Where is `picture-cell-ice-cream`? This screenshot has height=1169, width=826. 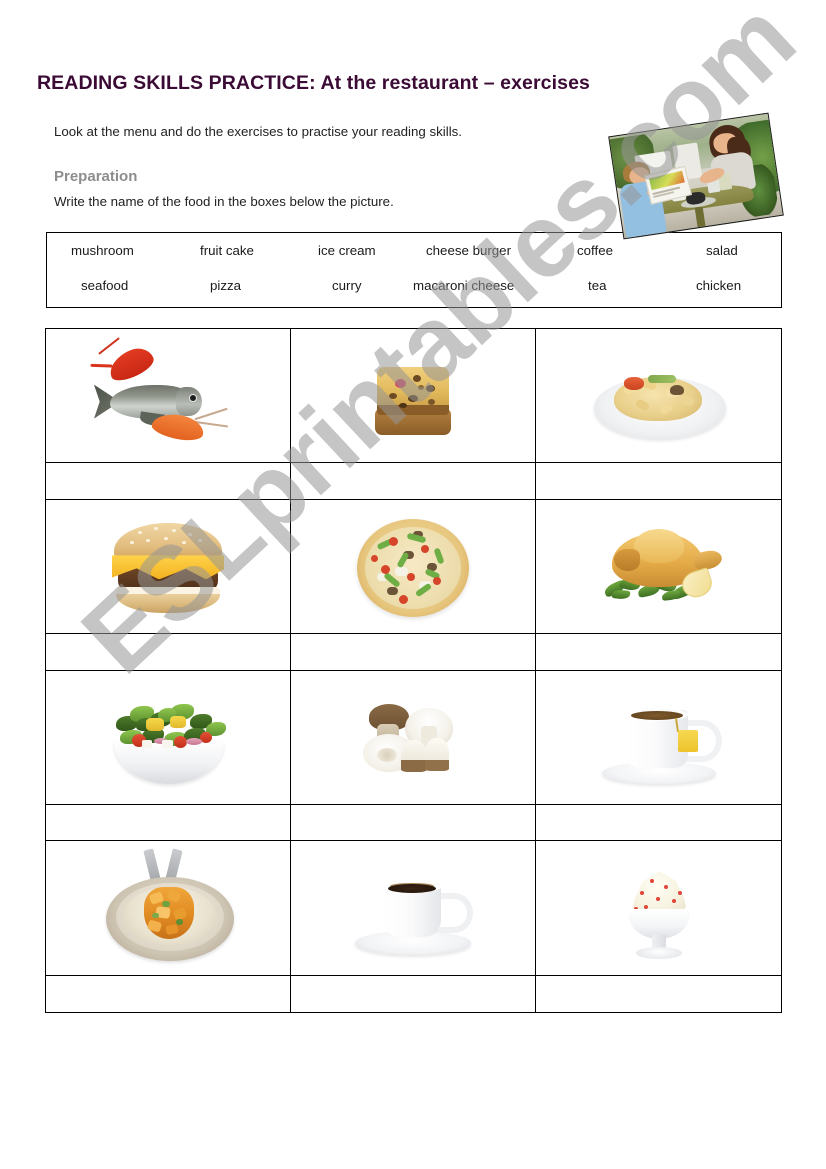
picture-cell-ice-cream is located at coordinates (658, 907).